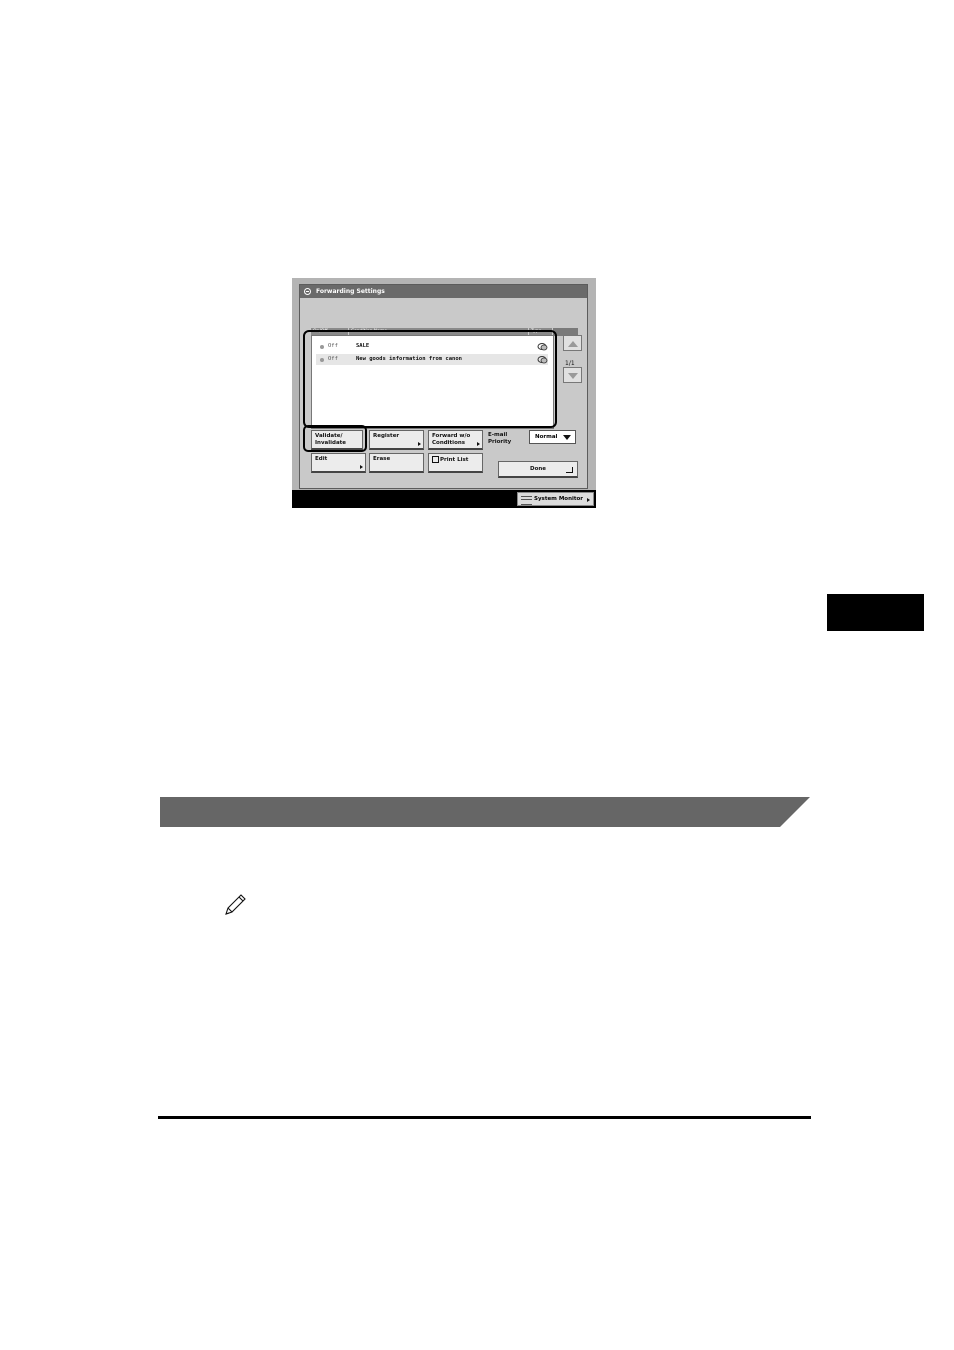  What do you see at coordinates (435, 459) in the screenshot?
I see `printer-icon` at bounding box center [435, 459].